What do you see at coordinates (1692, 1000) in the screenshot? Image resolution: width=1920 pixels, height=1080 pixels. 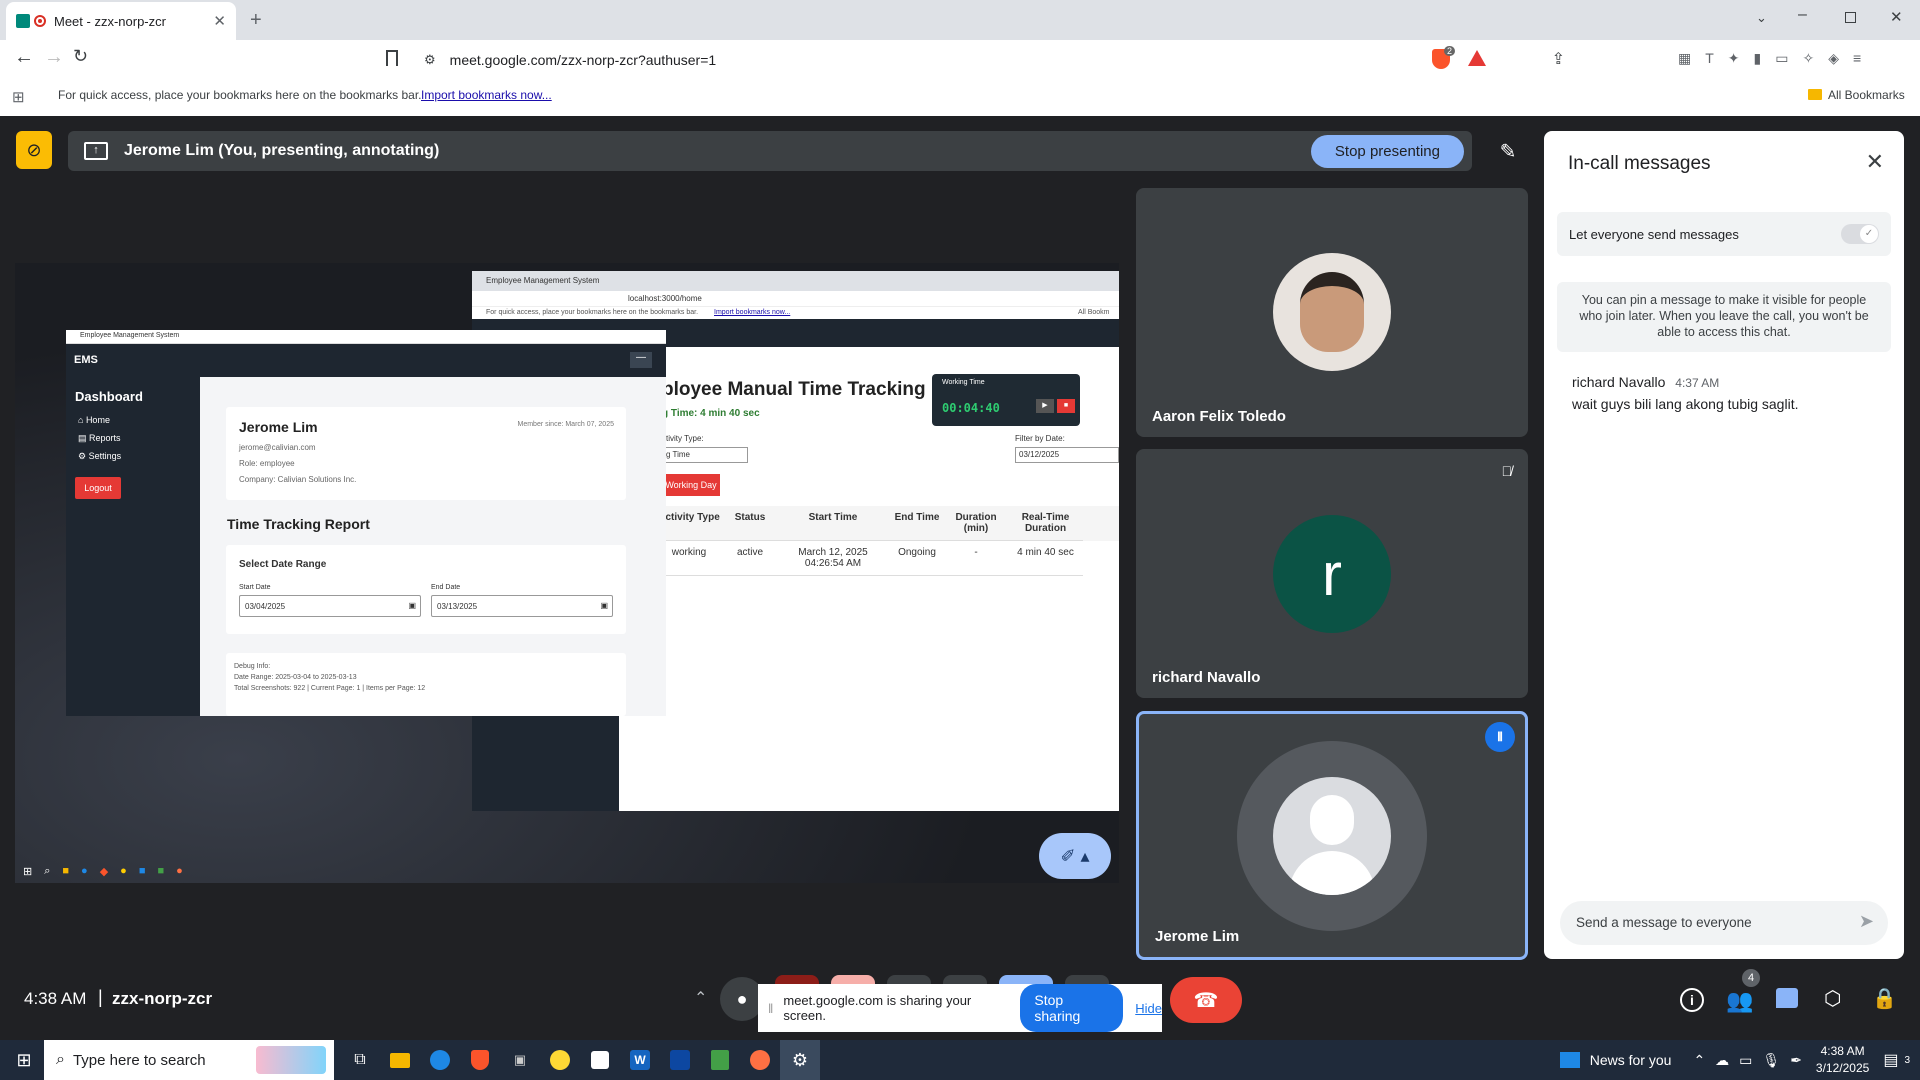 I see `meeting-details-icon: i` at bounding box center [1692, 1000].